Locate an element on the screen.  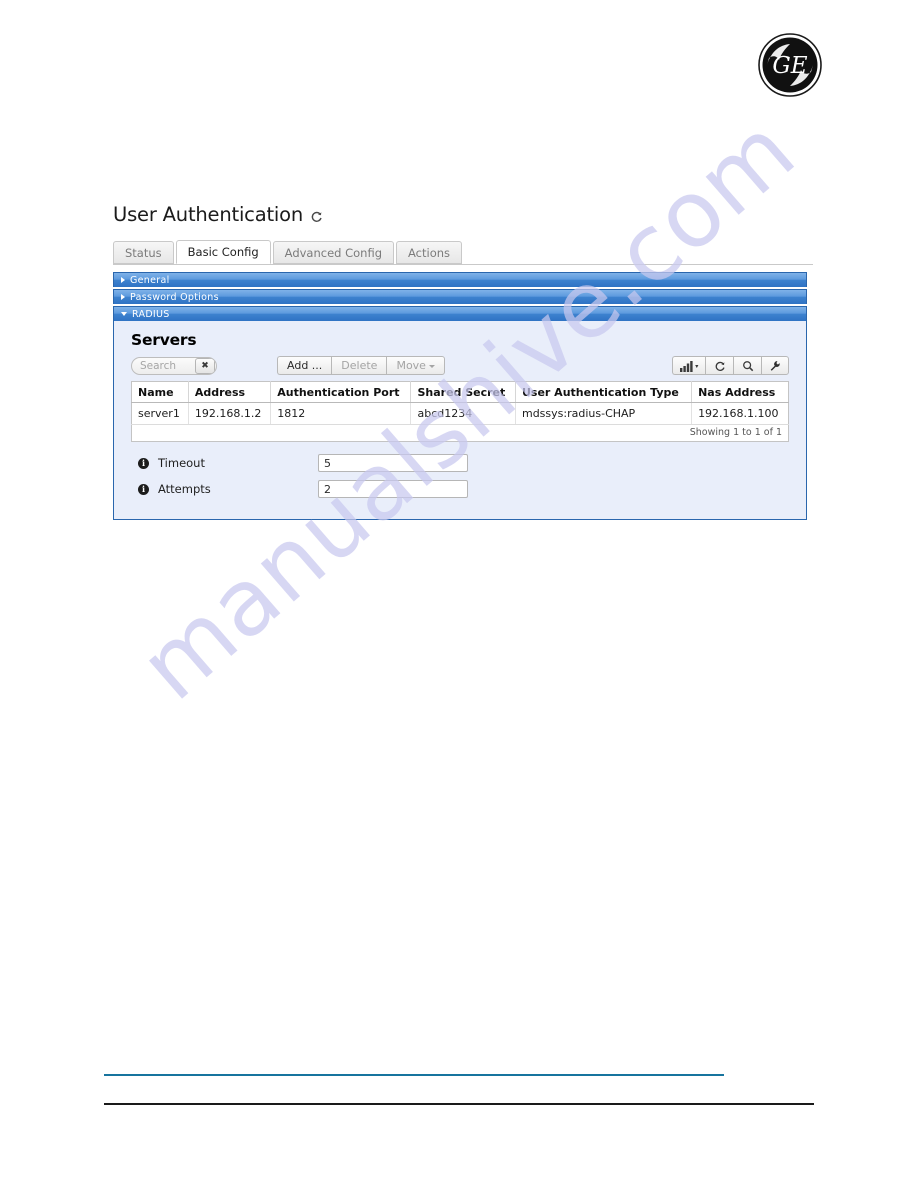
footer-rule-accent is located at coordinates (414, 1075).